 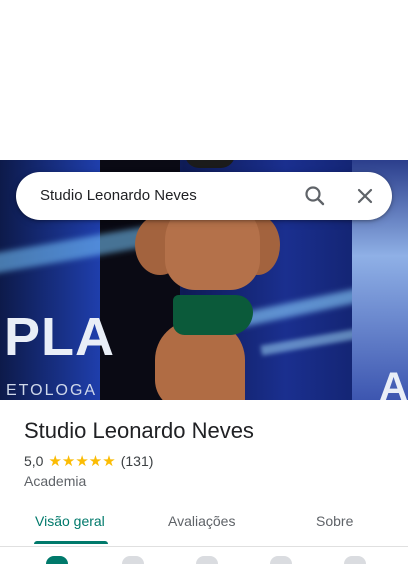 I want to click on search-bar: Studio Leonardo Neves, so click(x=204, y=196).